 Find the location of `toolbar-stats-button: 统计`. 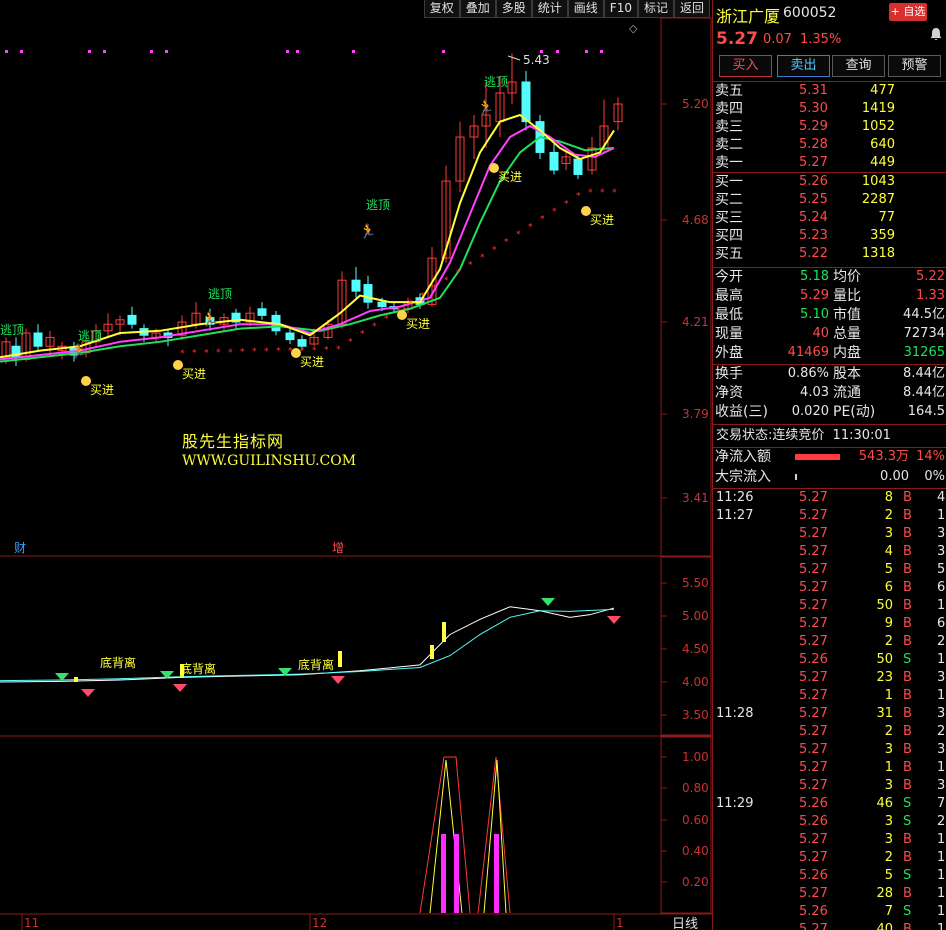

toolbar-stats-button: 统计 is located at coordinates (549, 9).